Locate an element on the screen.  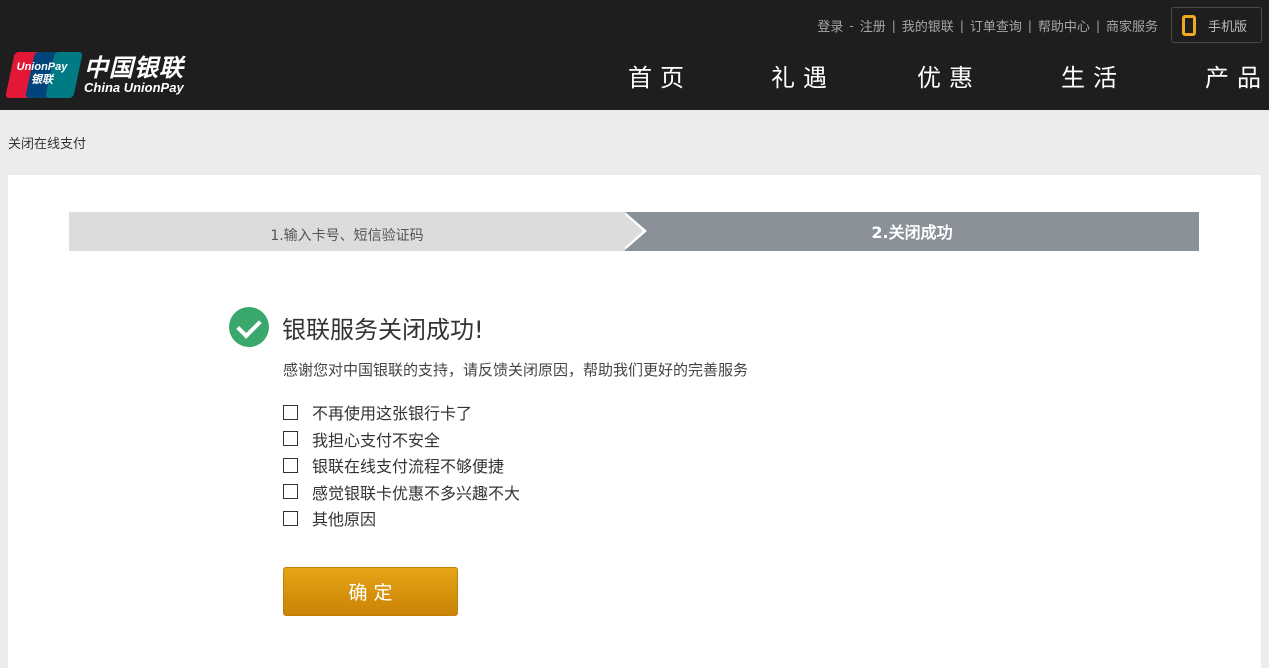
nav-life: 生活 is located at coordinates (1093, 75).